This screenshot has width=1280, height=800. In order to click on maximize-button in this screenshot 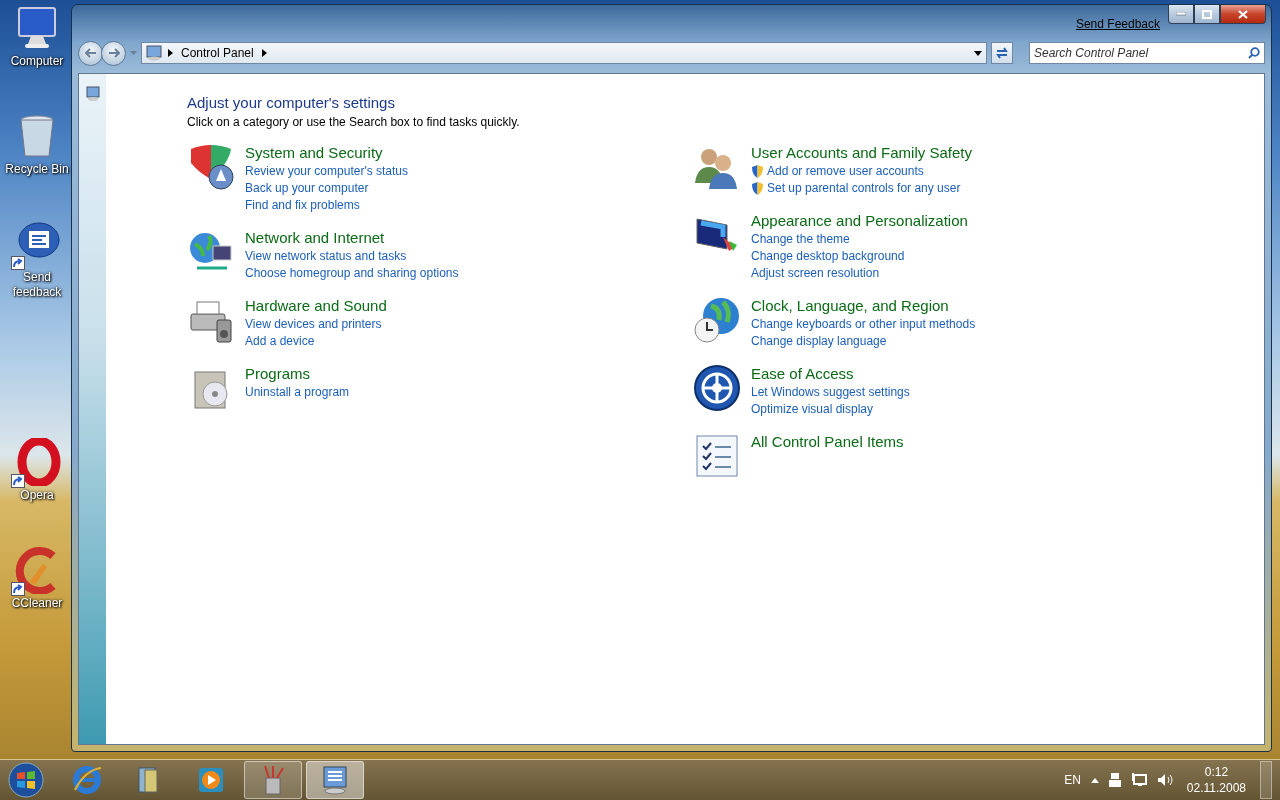, I will do `click(1207, 14)`.